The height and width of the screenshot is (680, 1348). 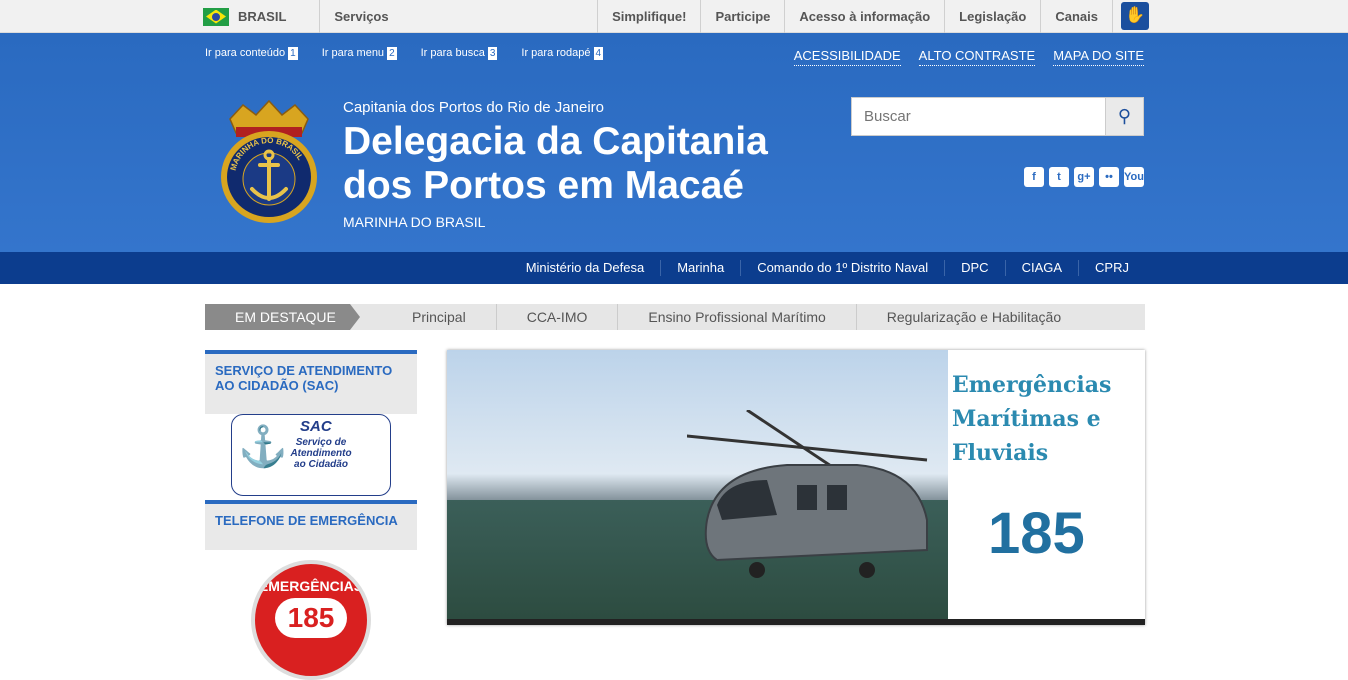 I want to click on tab-cca-imo: CCA-IMO, so click(x=558, y=317).